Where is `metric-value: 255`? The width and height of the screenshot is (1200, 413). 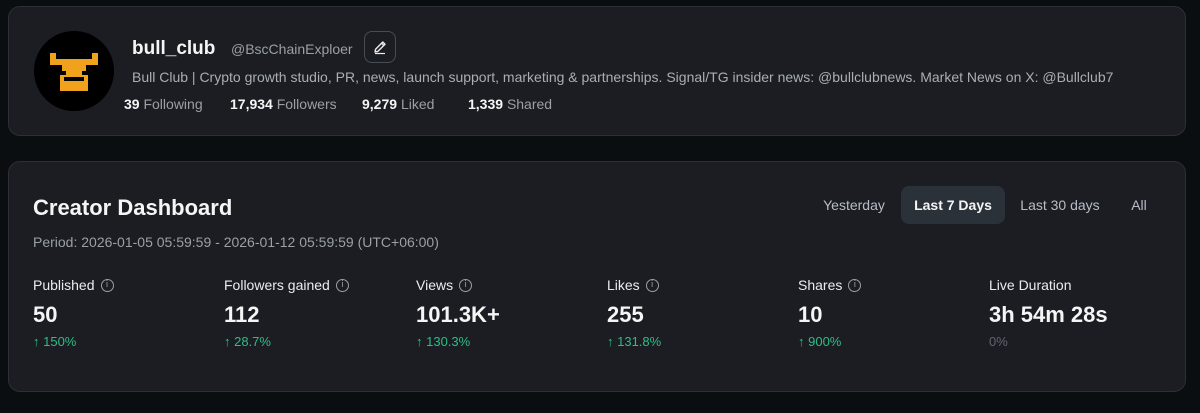 metric-value: 255 is located at coordinates (625, 314).